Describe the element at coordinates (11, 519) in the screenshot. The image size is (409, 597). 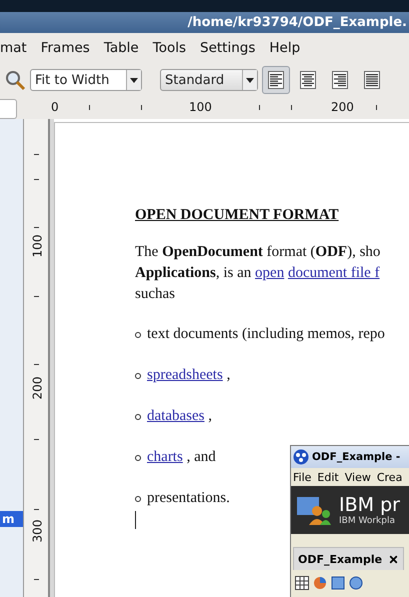
I see `panel-tab: m` at that location.